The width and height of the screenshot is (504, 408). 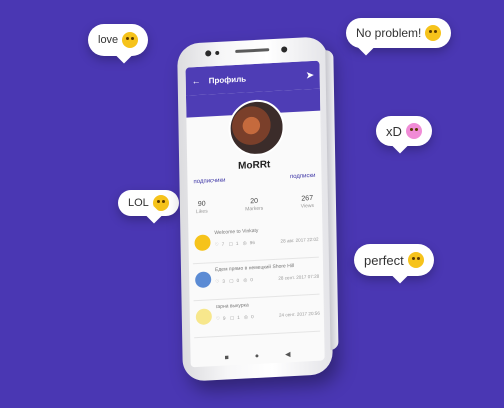 What do you see at coordinates (433, 33) in the screenshot?
I see `smile-emoji-icon` at bounding box center [433, 33].